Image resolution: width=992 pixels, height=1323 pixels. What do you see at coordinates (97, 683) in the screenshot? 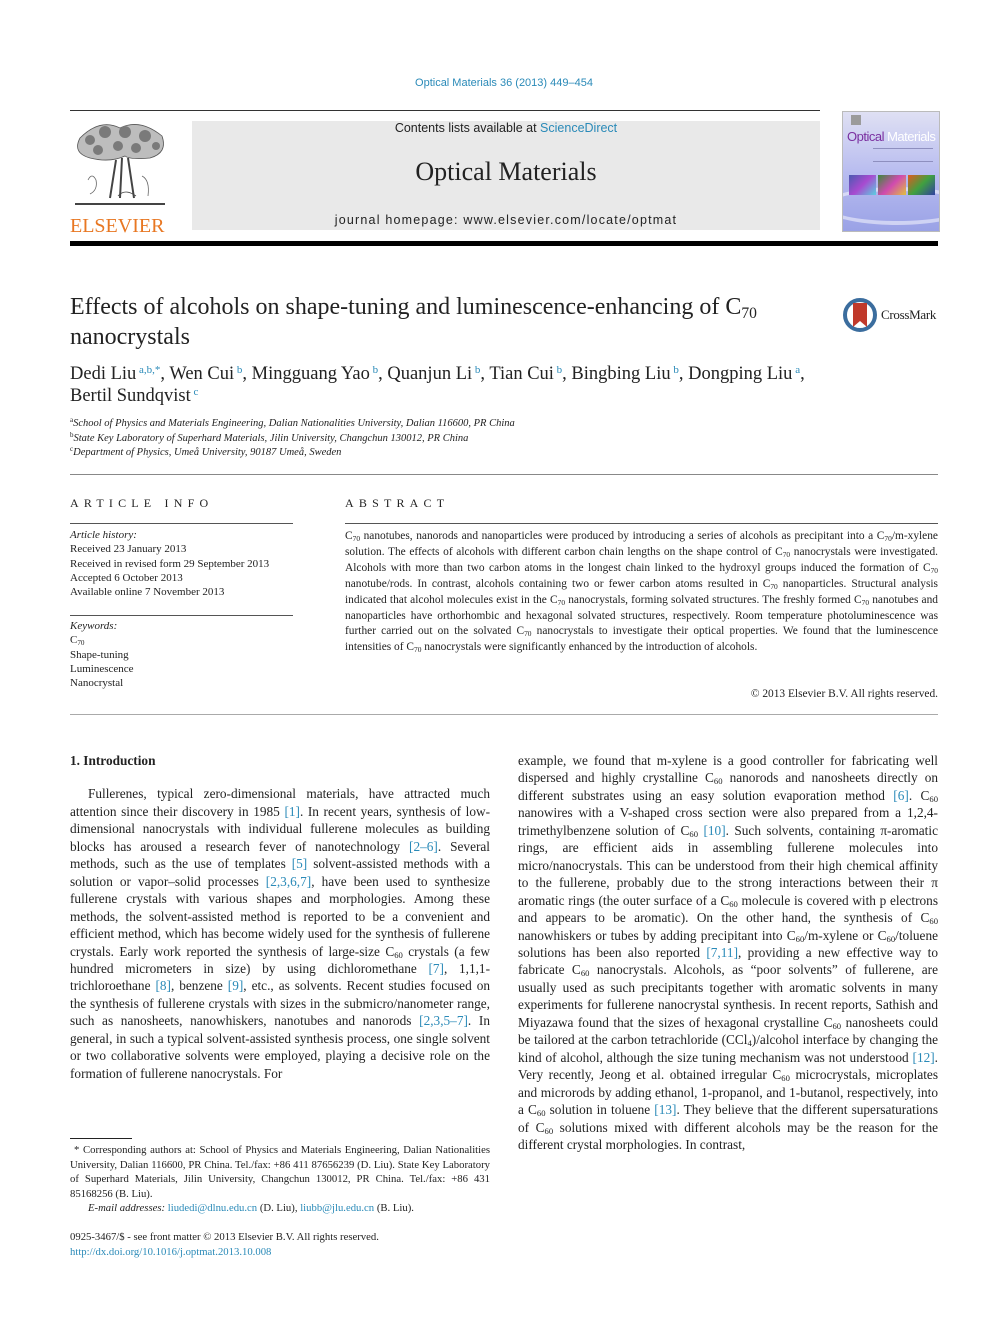
I see `keyword-item: Nanocrystal` at bounding box center [97, 683].